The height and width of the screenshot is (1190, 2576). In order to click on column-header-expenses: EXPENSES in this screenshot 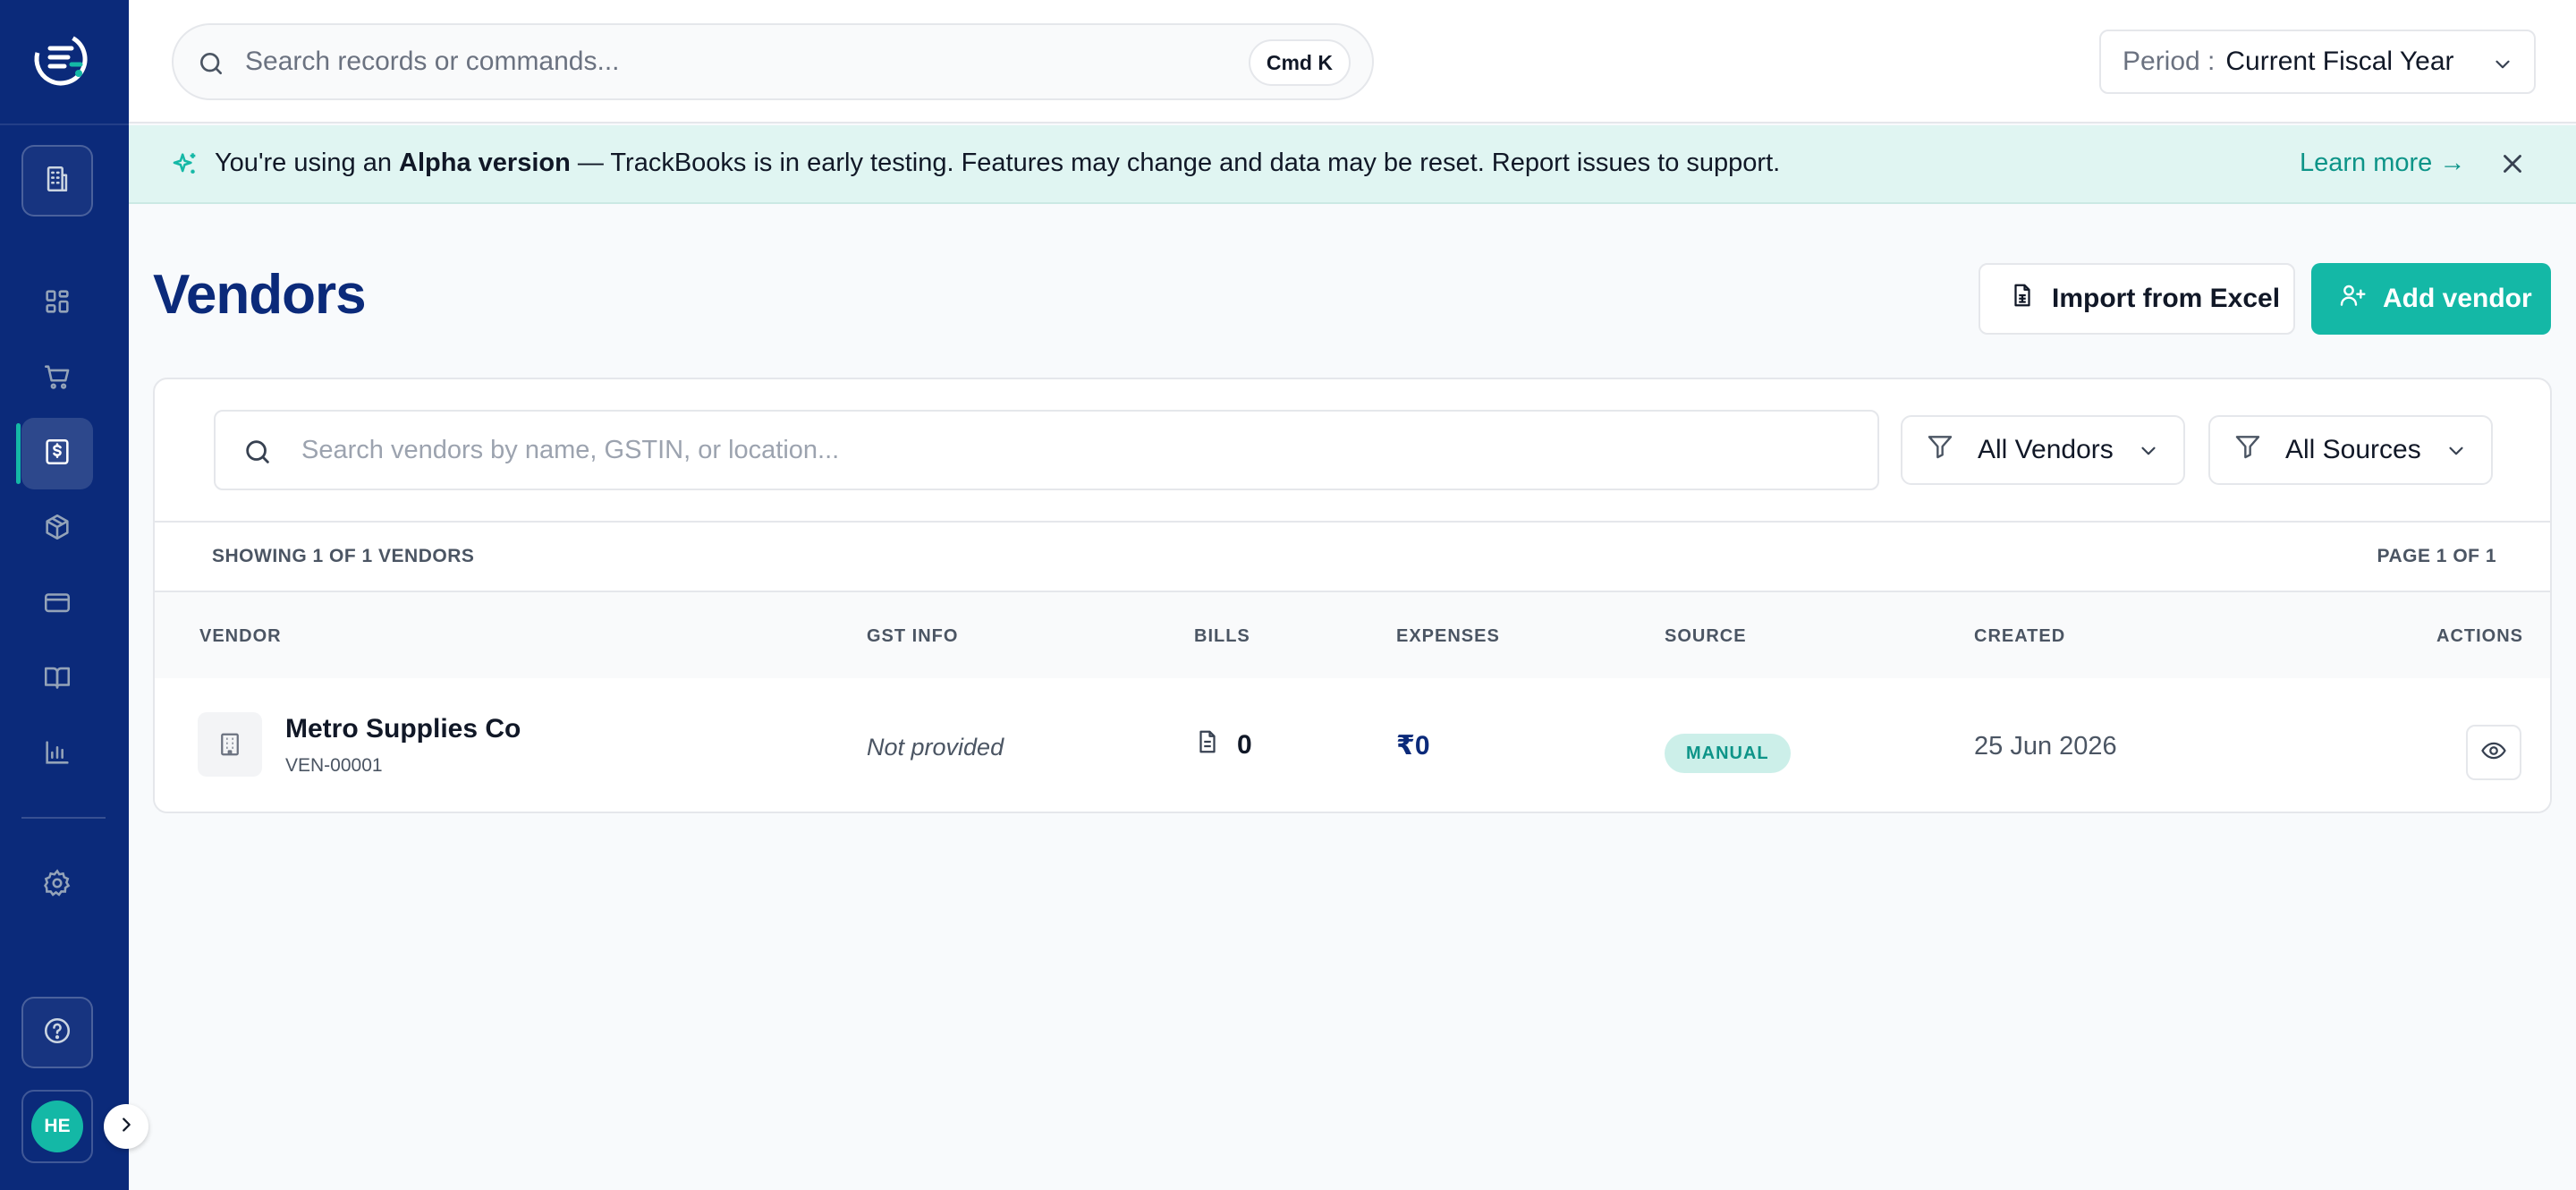, I will do `click(1448, 636)`.